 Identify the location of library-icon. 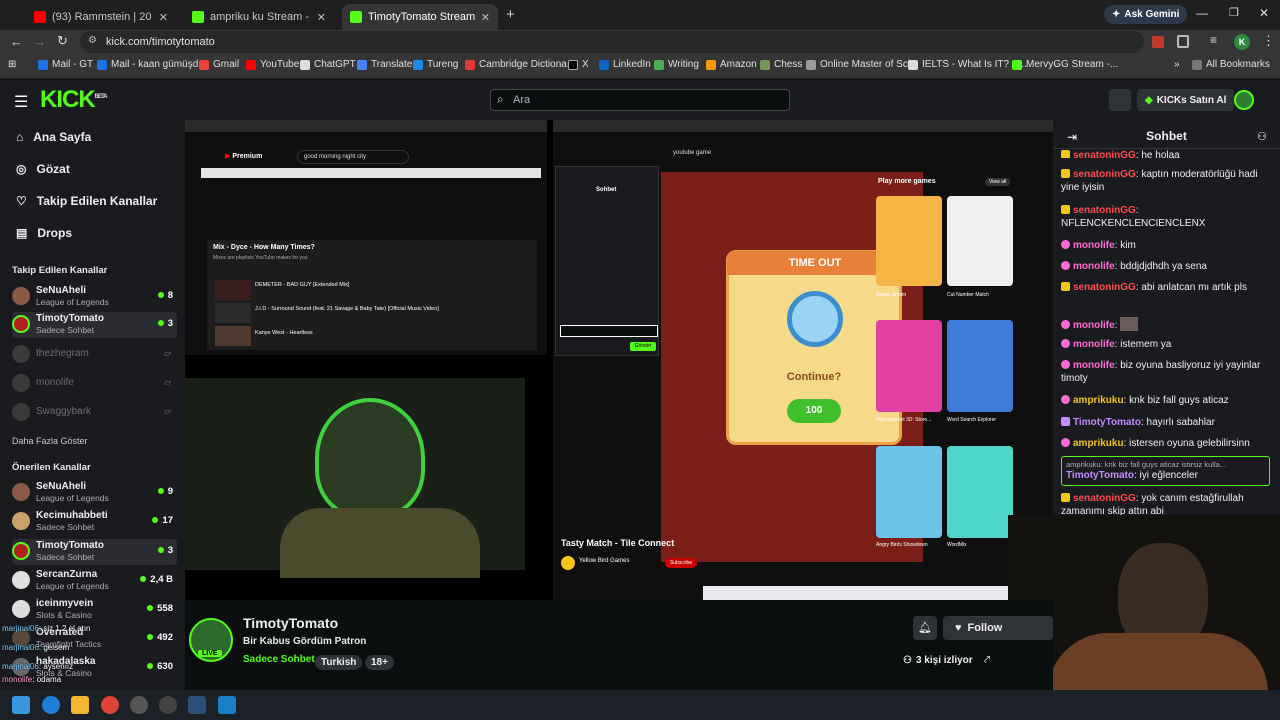
(1120, 100).